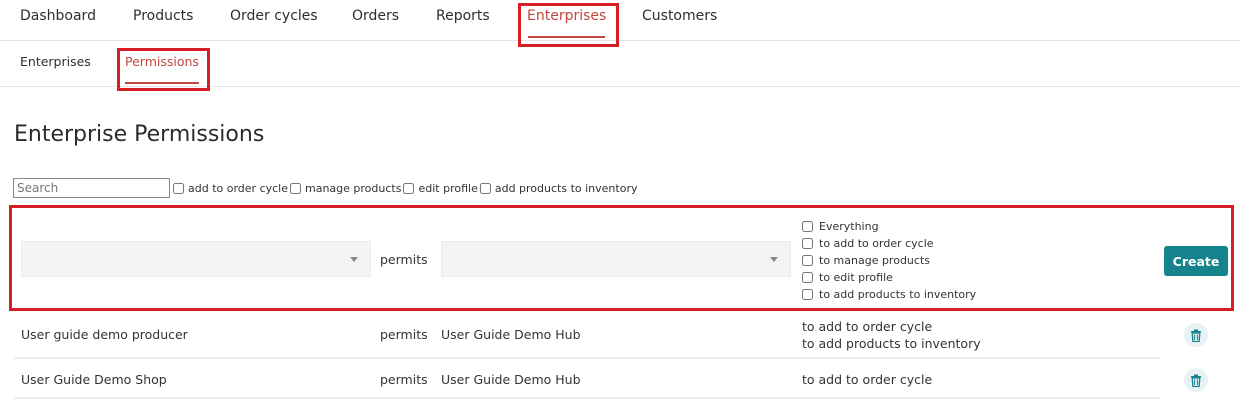 This screenshot has height=416, width=1240. What do you see at coordinates (616, 259) in the screenshot?
I see `target-enterprise-select` at bounding box center [616, 259].